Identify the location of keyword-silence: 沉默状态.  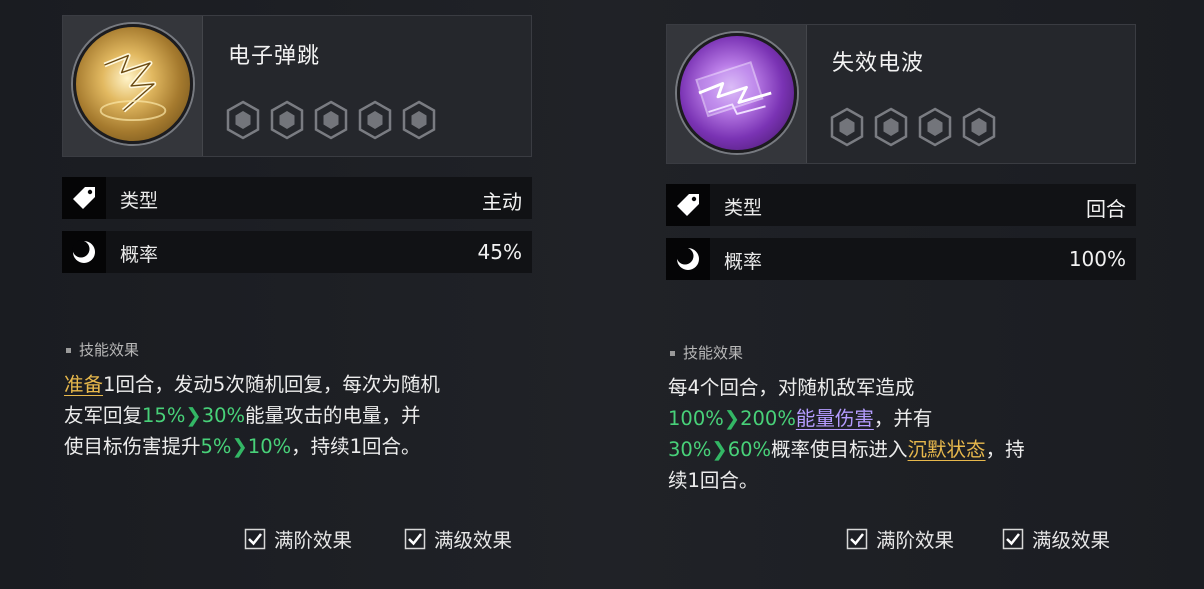
(947, 449).